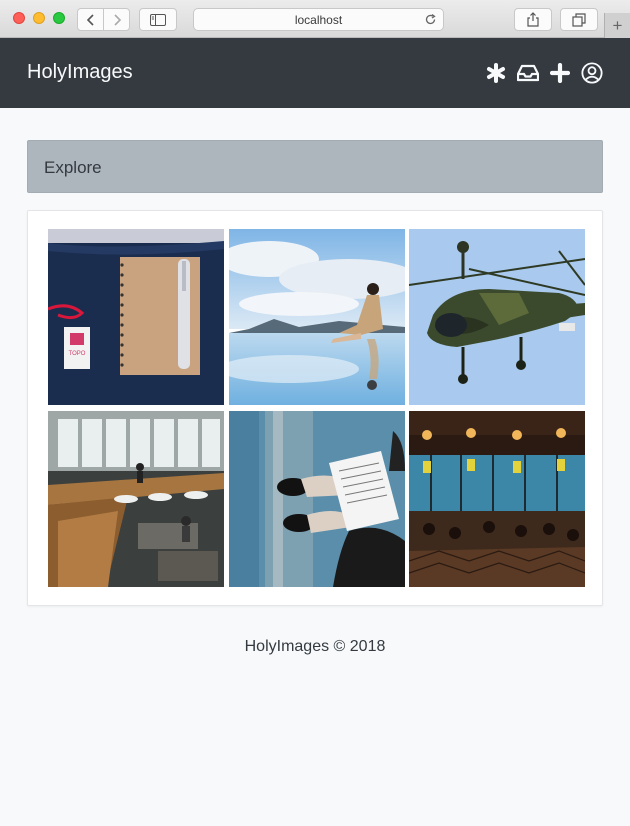 Image resolution: width=630 pixels, height=826 pixels. What do you see at coordinates (80, 72) in the screenshot?
I see `brand-logo-text: HolyImages` at bounding box center [80, 72].